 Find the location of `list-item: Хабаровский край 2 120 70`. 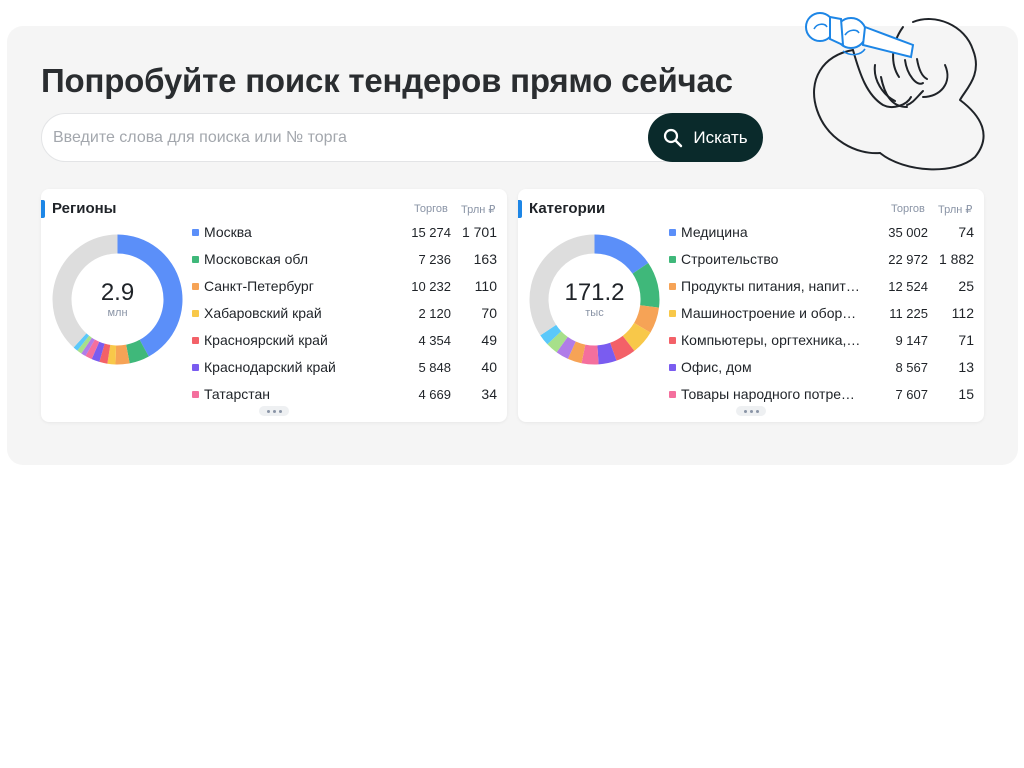

list-item: Хабаровский край 2 120 70 is located at coordinates (344, 316).